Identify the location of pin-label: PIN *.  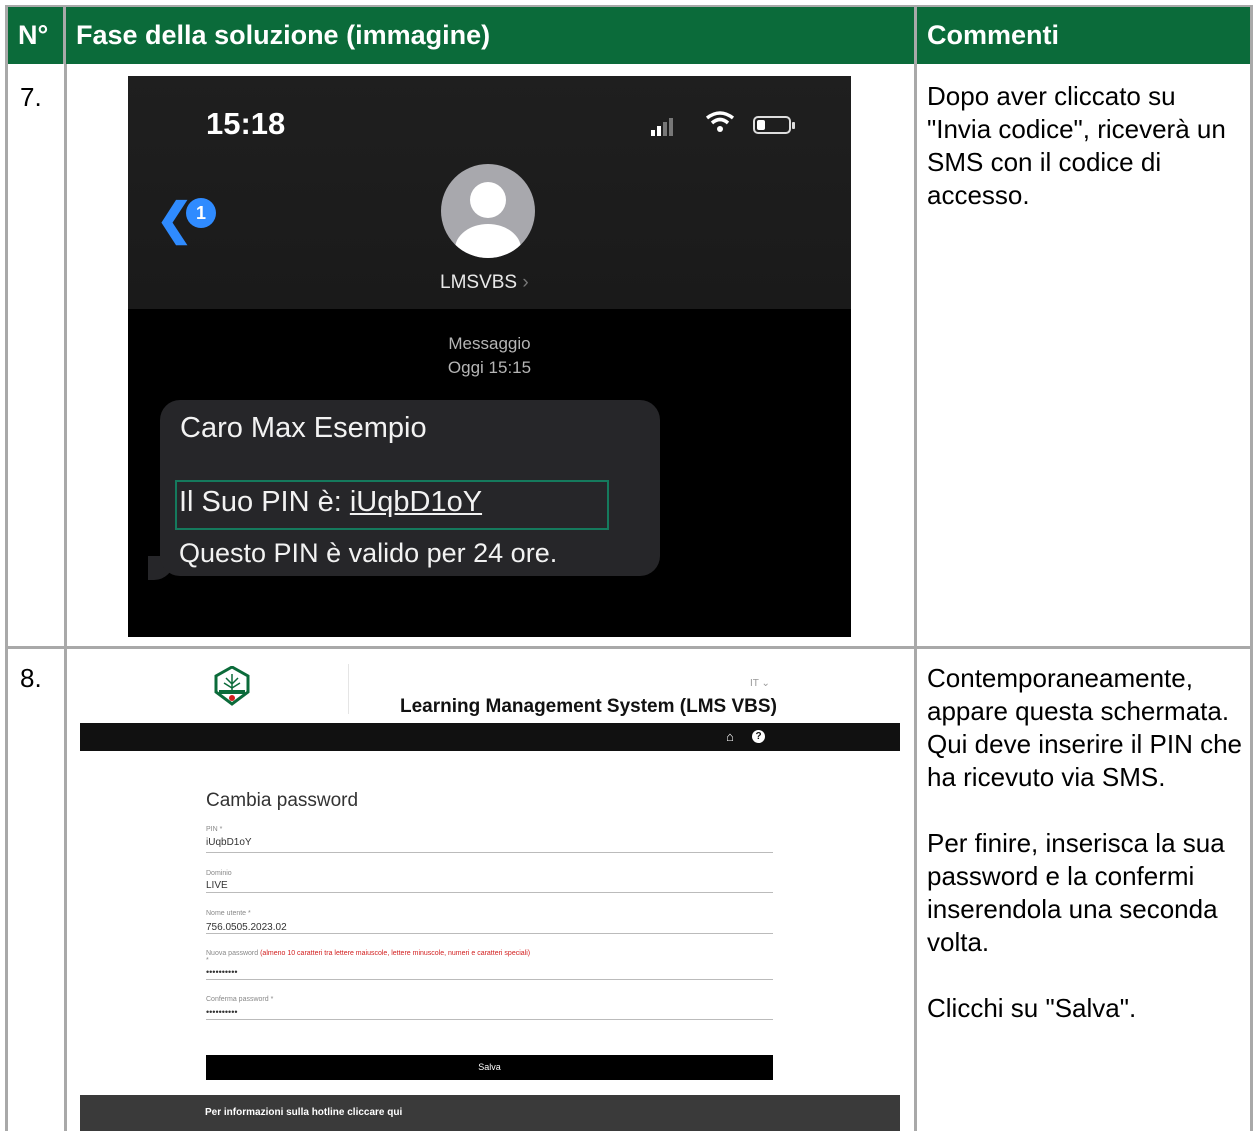
(214, 829).